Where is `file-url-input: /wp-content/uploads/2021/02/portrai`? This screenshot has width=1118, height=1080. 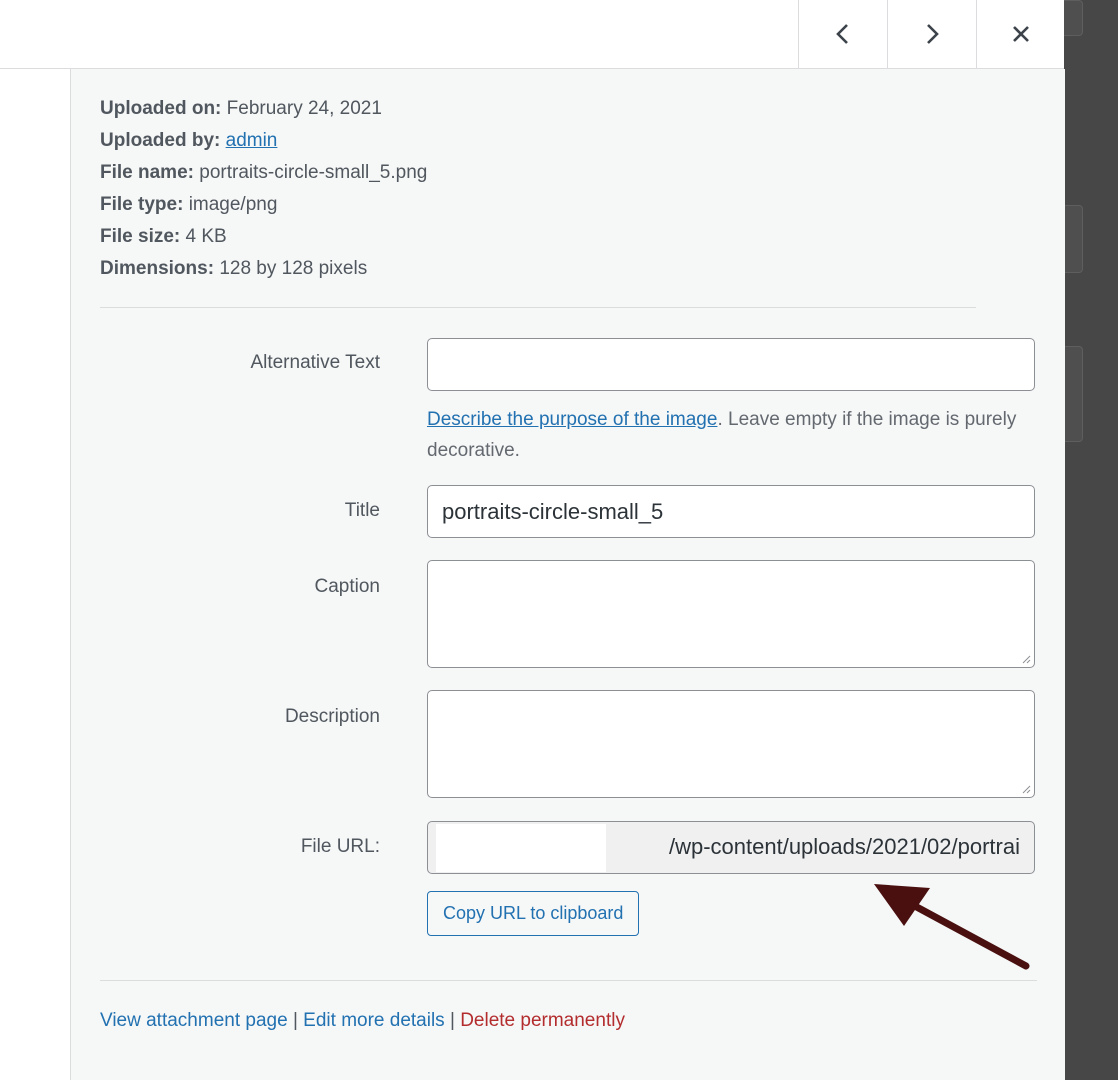 file-url-input: /wp-content/uploads/2021/02/portrai is located at coordinates (731, 847).